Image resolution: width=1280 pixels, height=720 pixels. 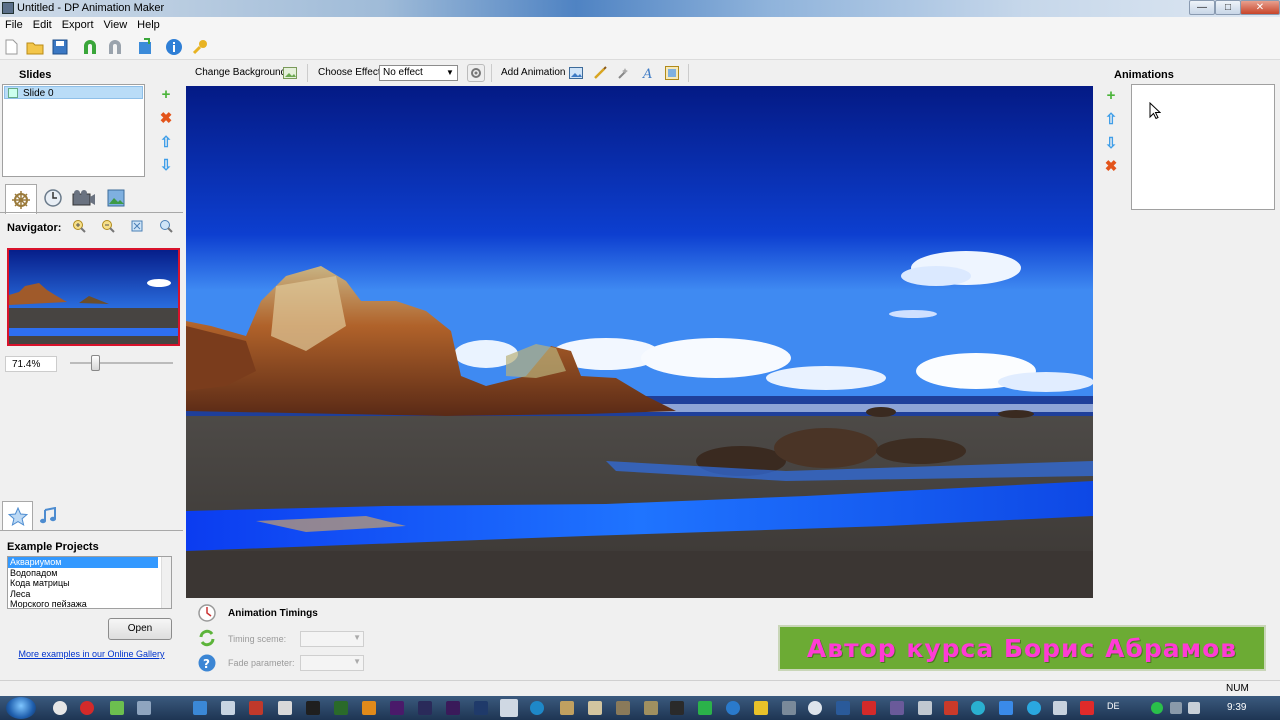 I want to click on zoom-slider-track, so click(x=121, y=363).